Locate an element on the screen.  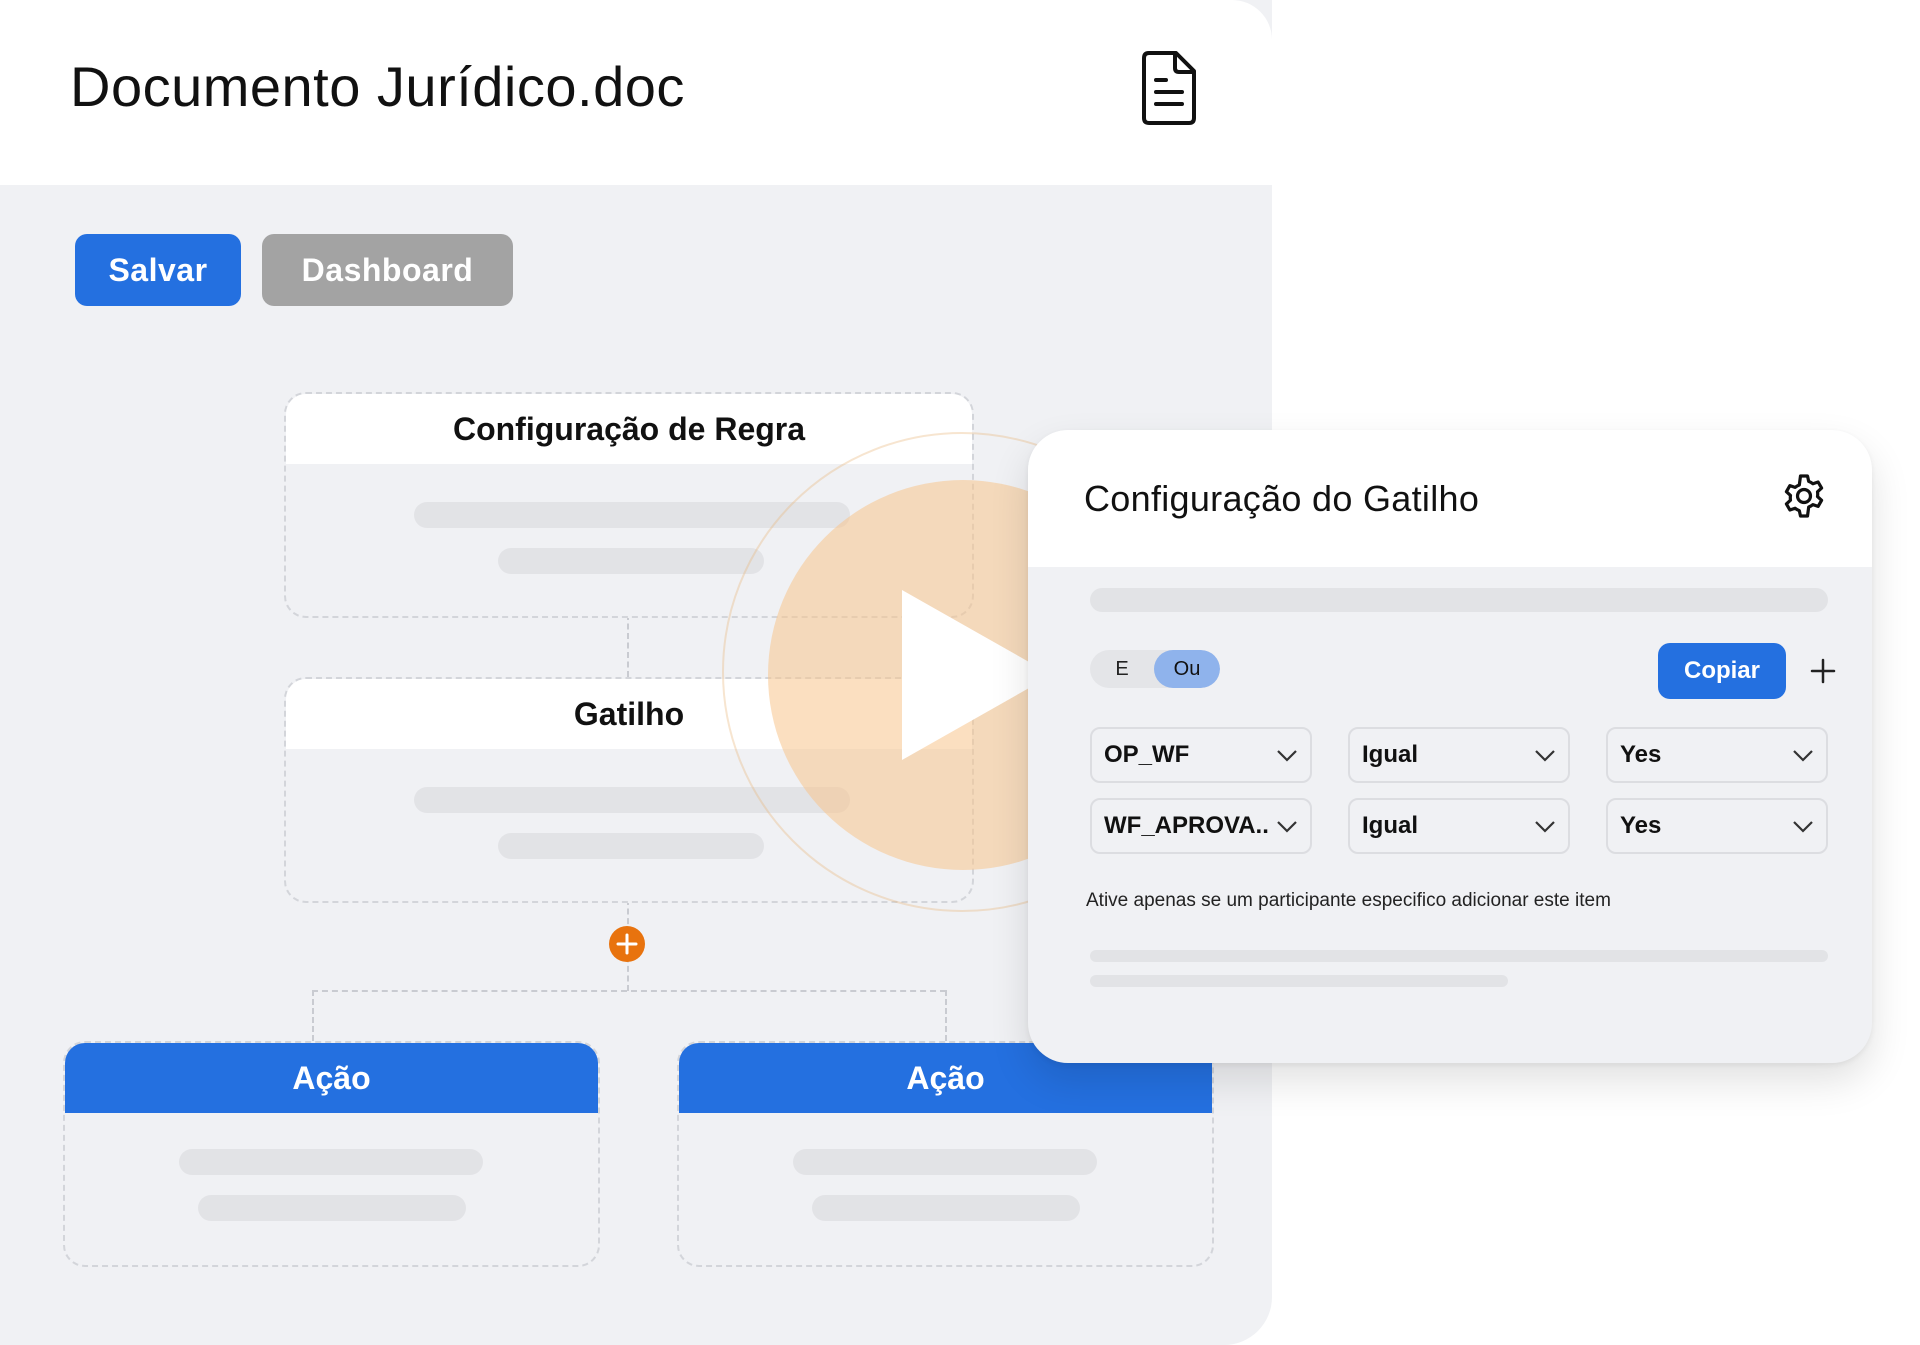
condition-field-select: OP_WF is located at coordinates (1201, 755).